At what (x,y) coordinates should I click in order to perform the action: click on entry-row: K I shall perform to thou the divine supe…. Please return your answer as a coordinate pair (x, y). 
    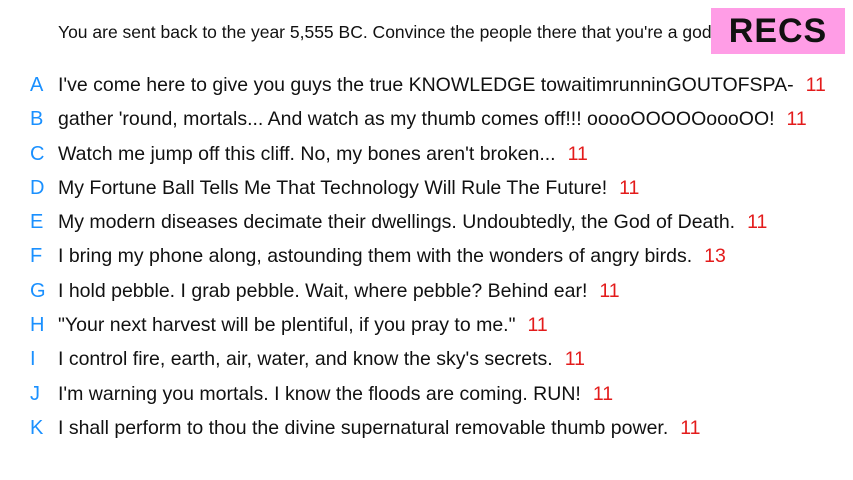
    Looking at the image, I should click on (426, 430).